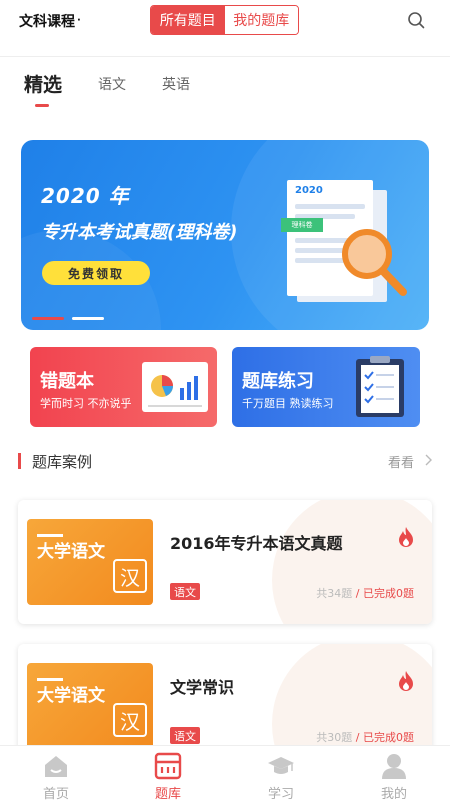  I want to click on wrong-answers-title: 错题本, so click(67, 381).